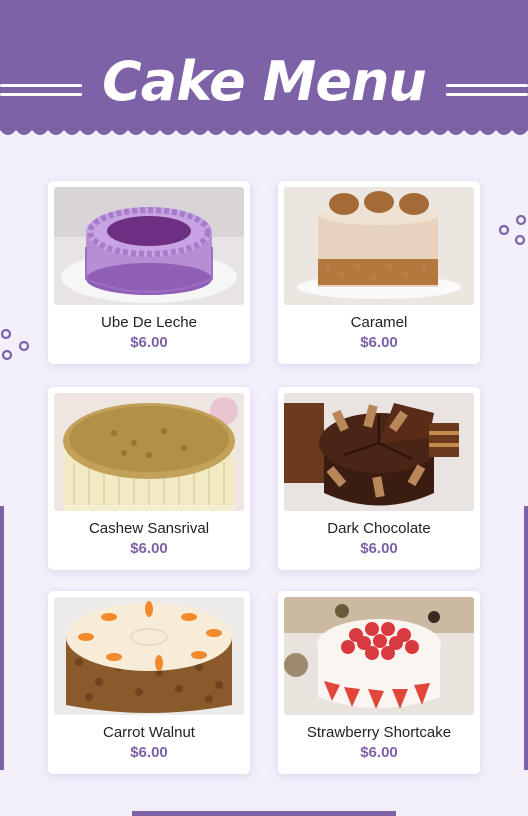 The image size is (528, 816). What do you see at coordinates (149, 732) in the screenshot?
I see `item-name: Carrot Walnut` at bounding box center [149, 732].